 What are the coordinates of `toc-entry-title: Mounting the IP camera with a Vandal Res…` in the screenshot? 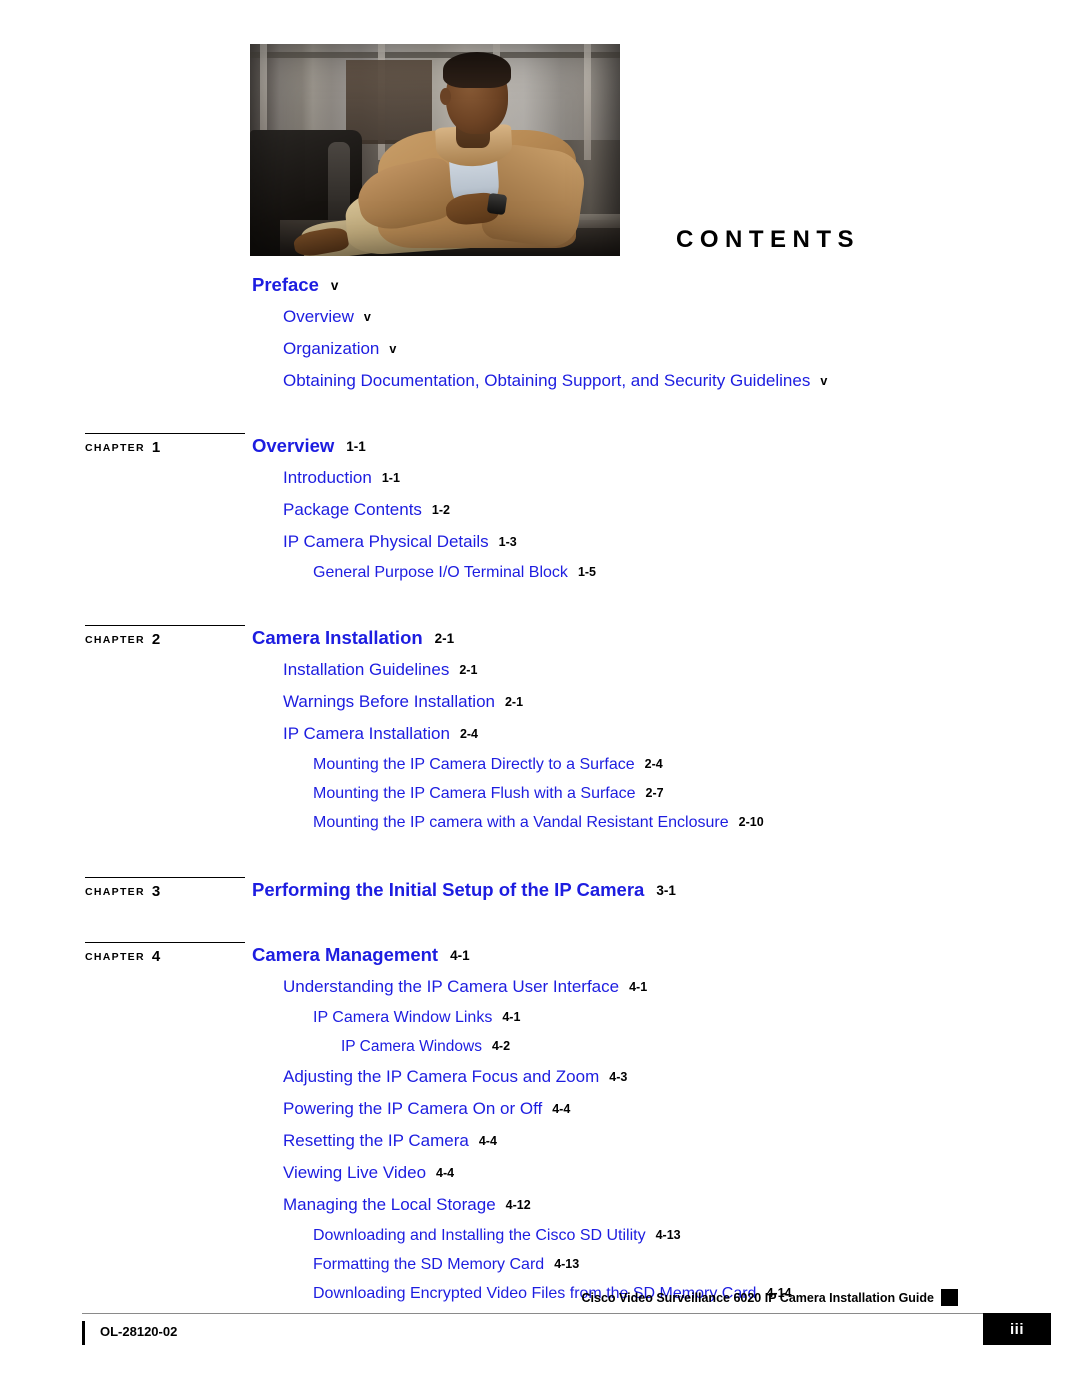 It's located at (521, 822).